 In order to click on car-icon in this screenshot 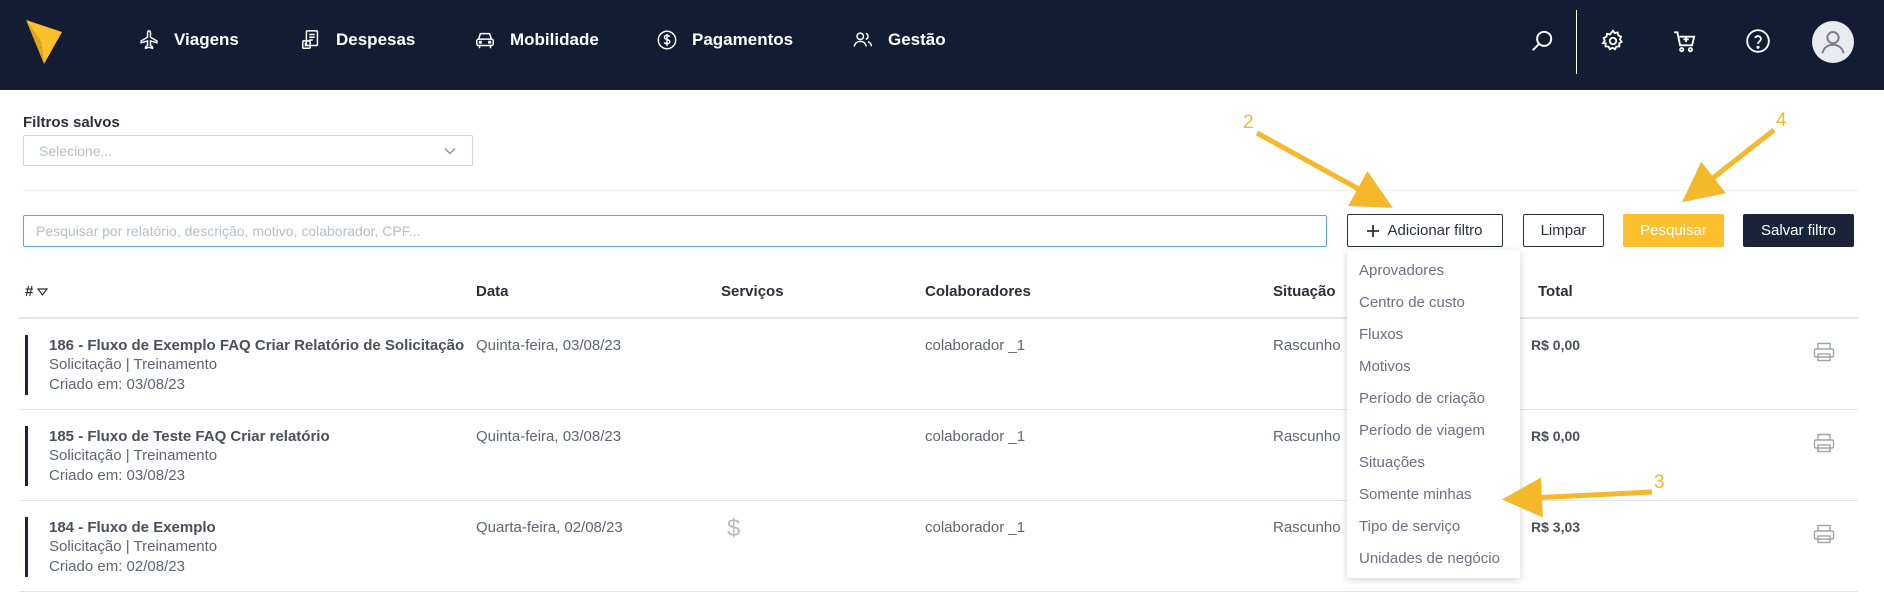, I will do `click(485, 40)`.